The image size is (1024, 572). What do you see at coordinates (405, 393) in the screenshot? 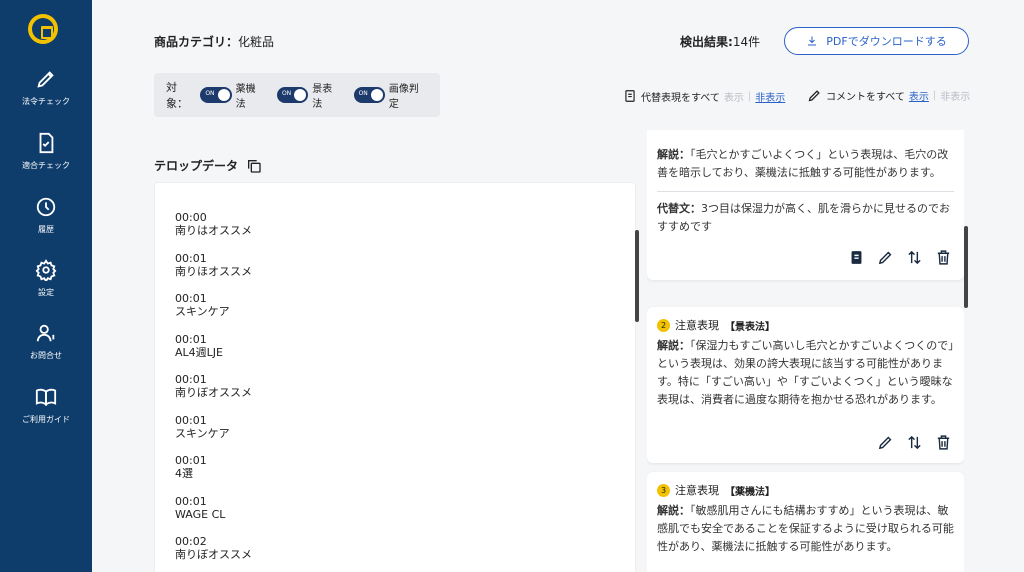
I see `telop-entry: 00:01 南りぼオススメ` at bounding box center [405, 393].